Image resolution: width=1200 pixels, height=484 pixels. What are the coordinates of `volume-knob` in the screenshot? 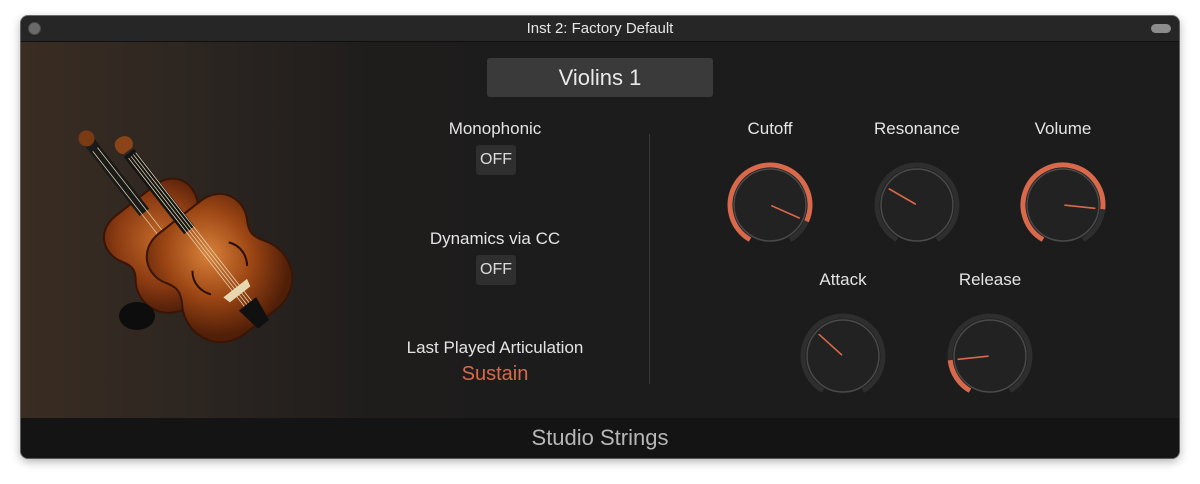 It's located at (1063, 205).